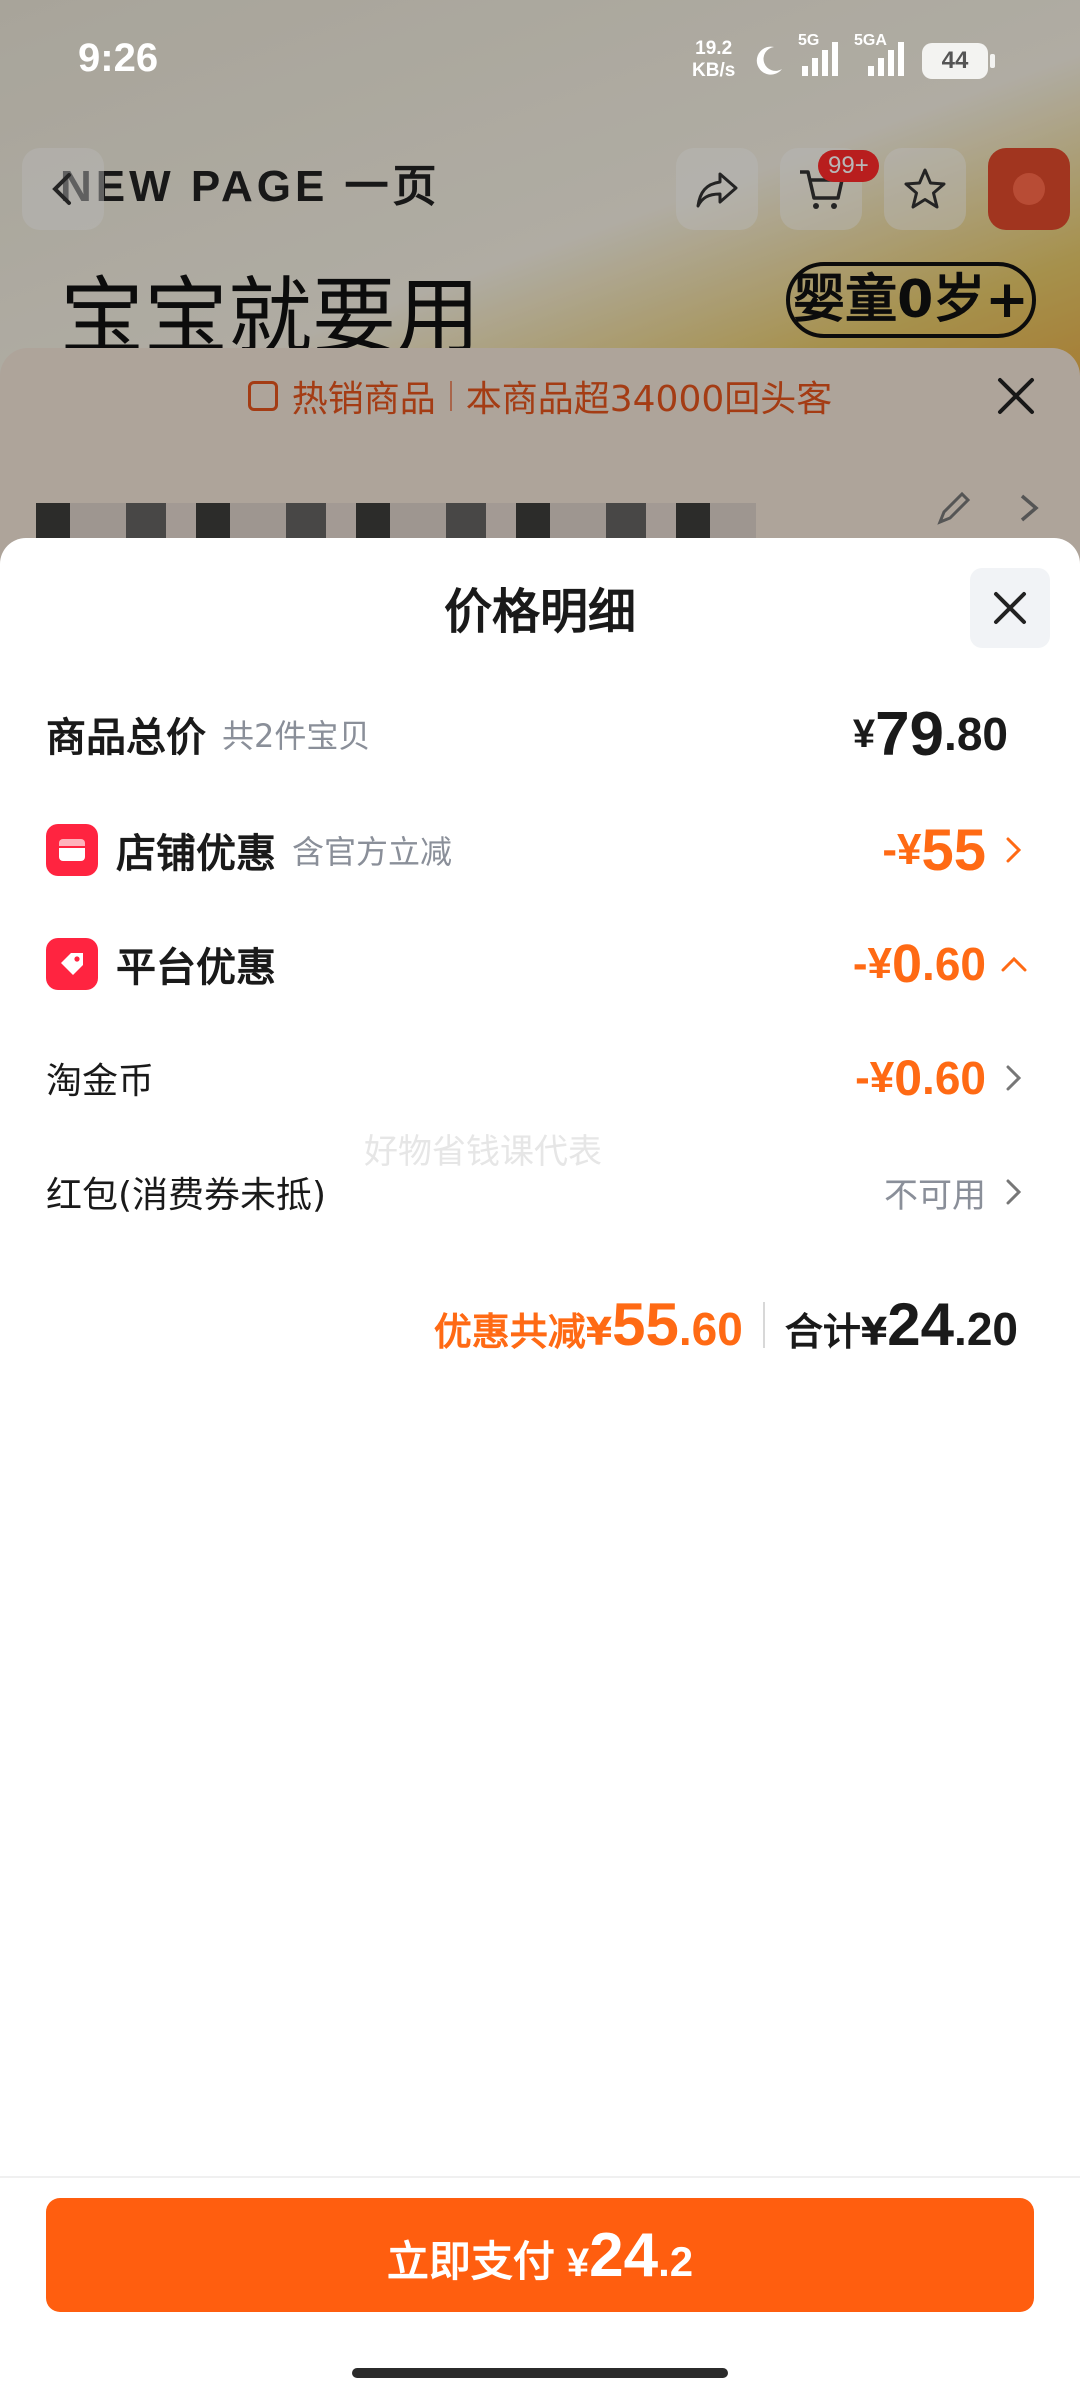 The height and width of the screenshot is (2400, 1080). Describe the element at coordinates (1014, 964) in the screenshot. I see `chevron-up-icon` at that location.